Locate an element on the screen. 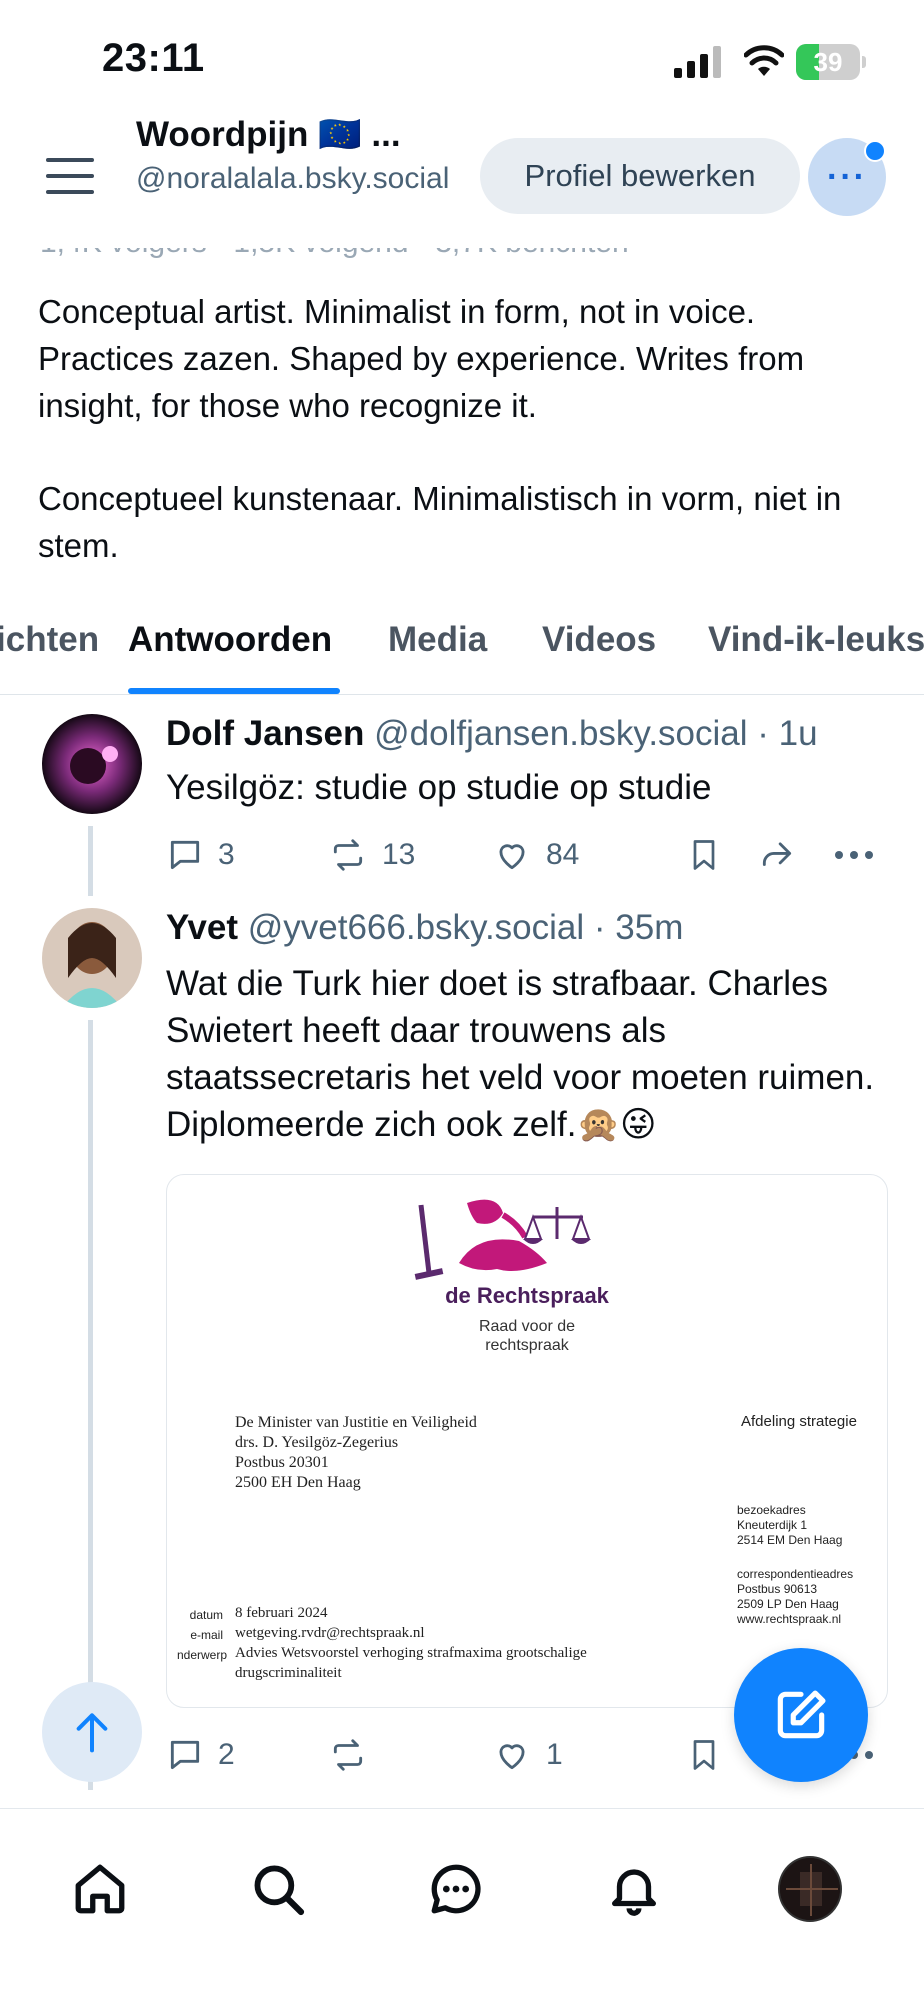 The height and width of the screenshot is (2000, 924). post-handle: @dolfjansen.bsky.social is located at coordinates (560, 733).